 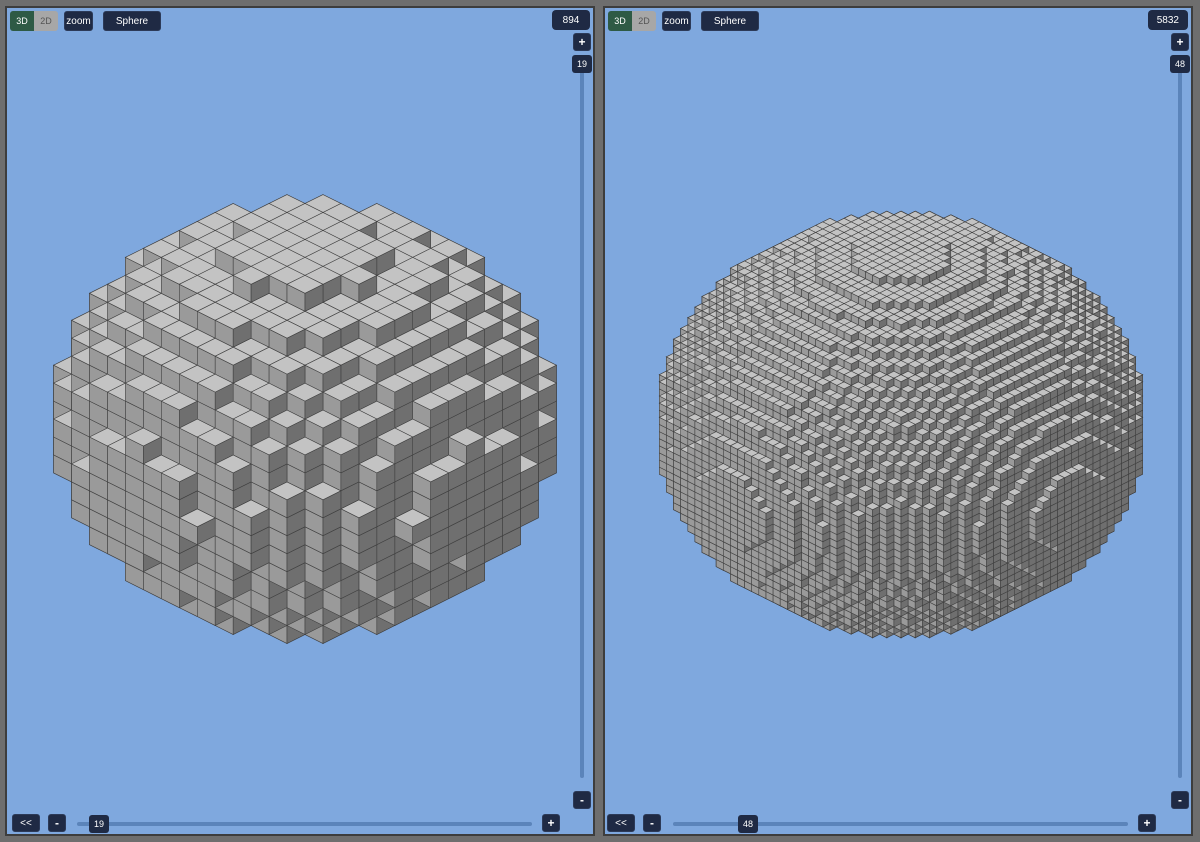 I want to click on voxel-count-badge: 894, so click(x=571, y=20).